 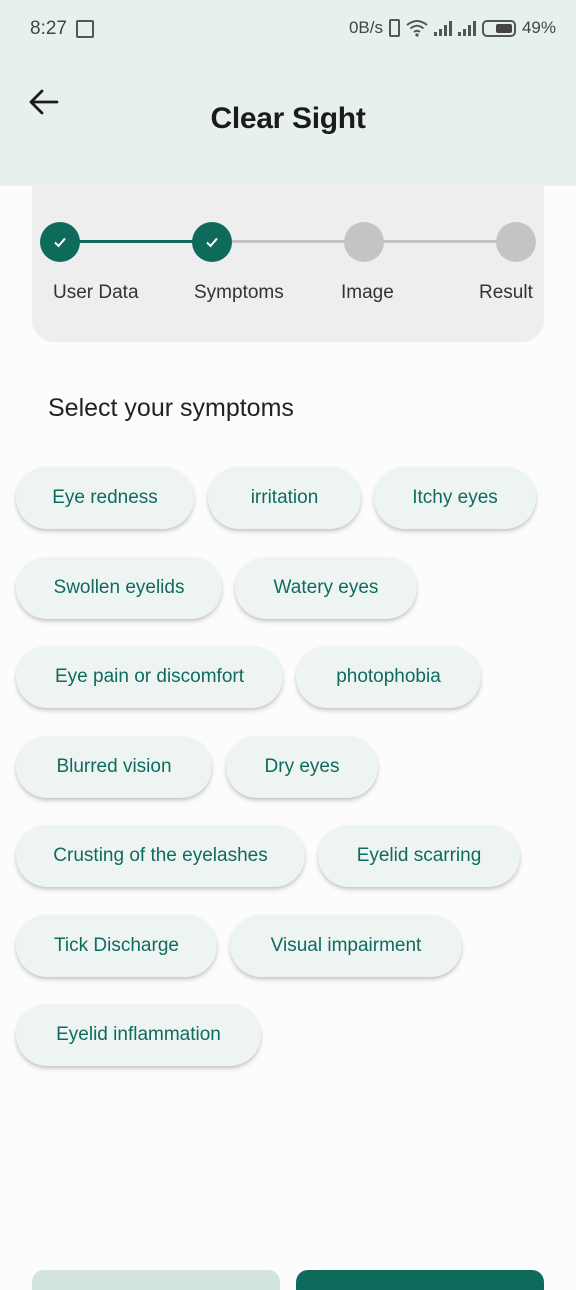 I want to click on chip-eye-pain-or-discomfort: Eye pain or discomfort, so click(x=149, y=677).